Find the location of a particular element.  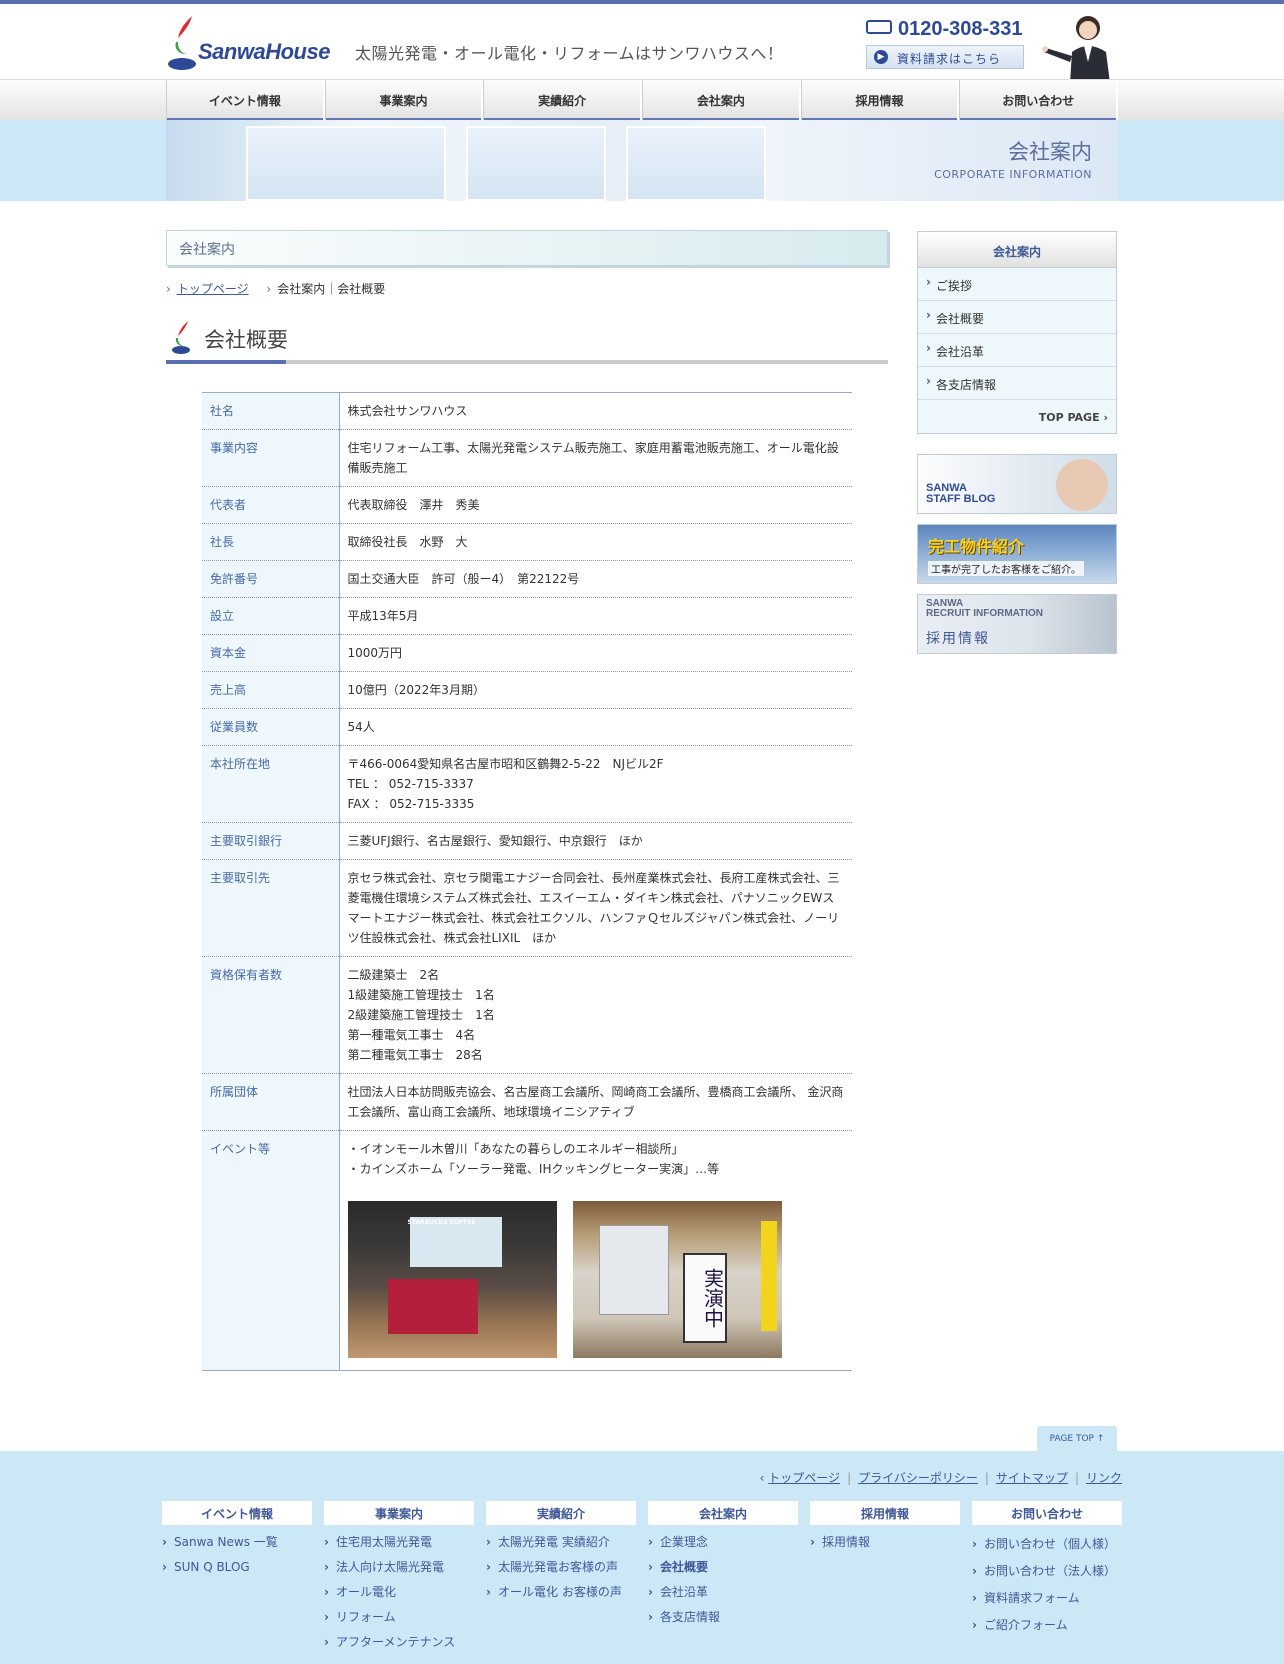

qualification-line: 第一種電気工事士 4名 is located at coordinates (411, 1035).